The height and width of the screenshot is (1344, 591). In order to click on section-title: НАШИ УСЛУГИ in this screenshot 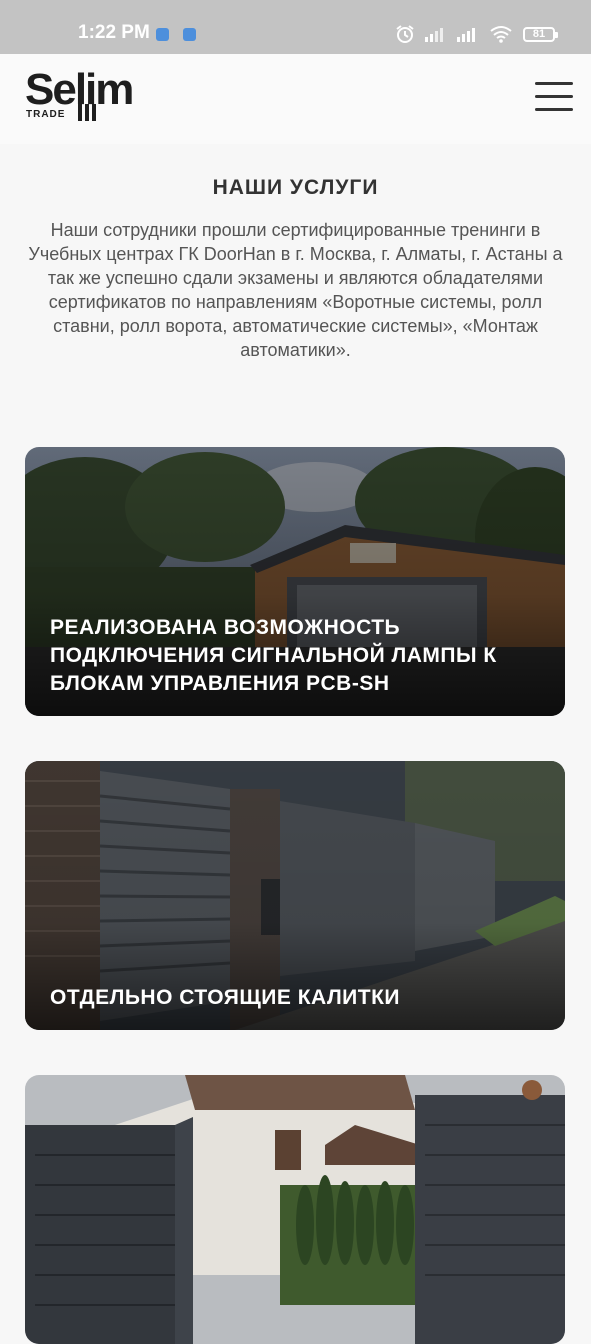, I will do `click(295, 187)`.